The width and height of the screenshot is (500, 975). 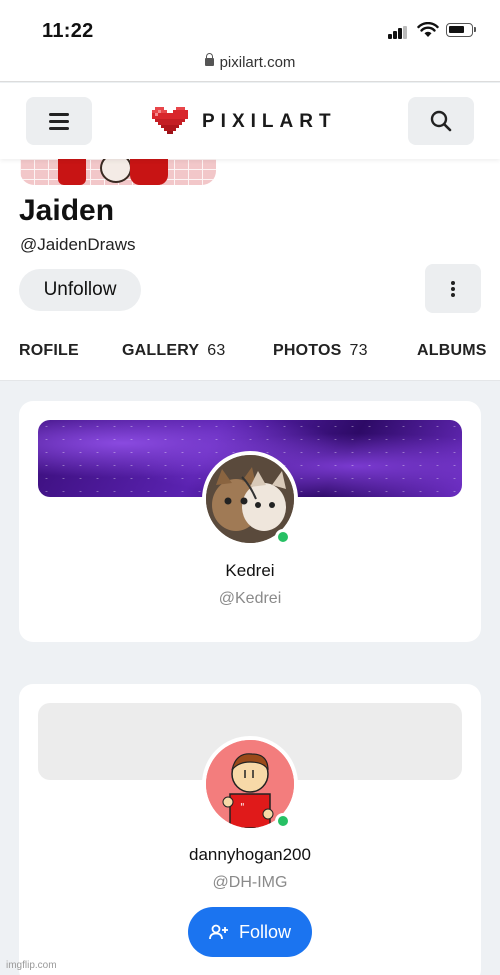 What do you see at coordinates (59, 121) in the screenshot?
I see `menu-button` at bounding box center [59, 121].